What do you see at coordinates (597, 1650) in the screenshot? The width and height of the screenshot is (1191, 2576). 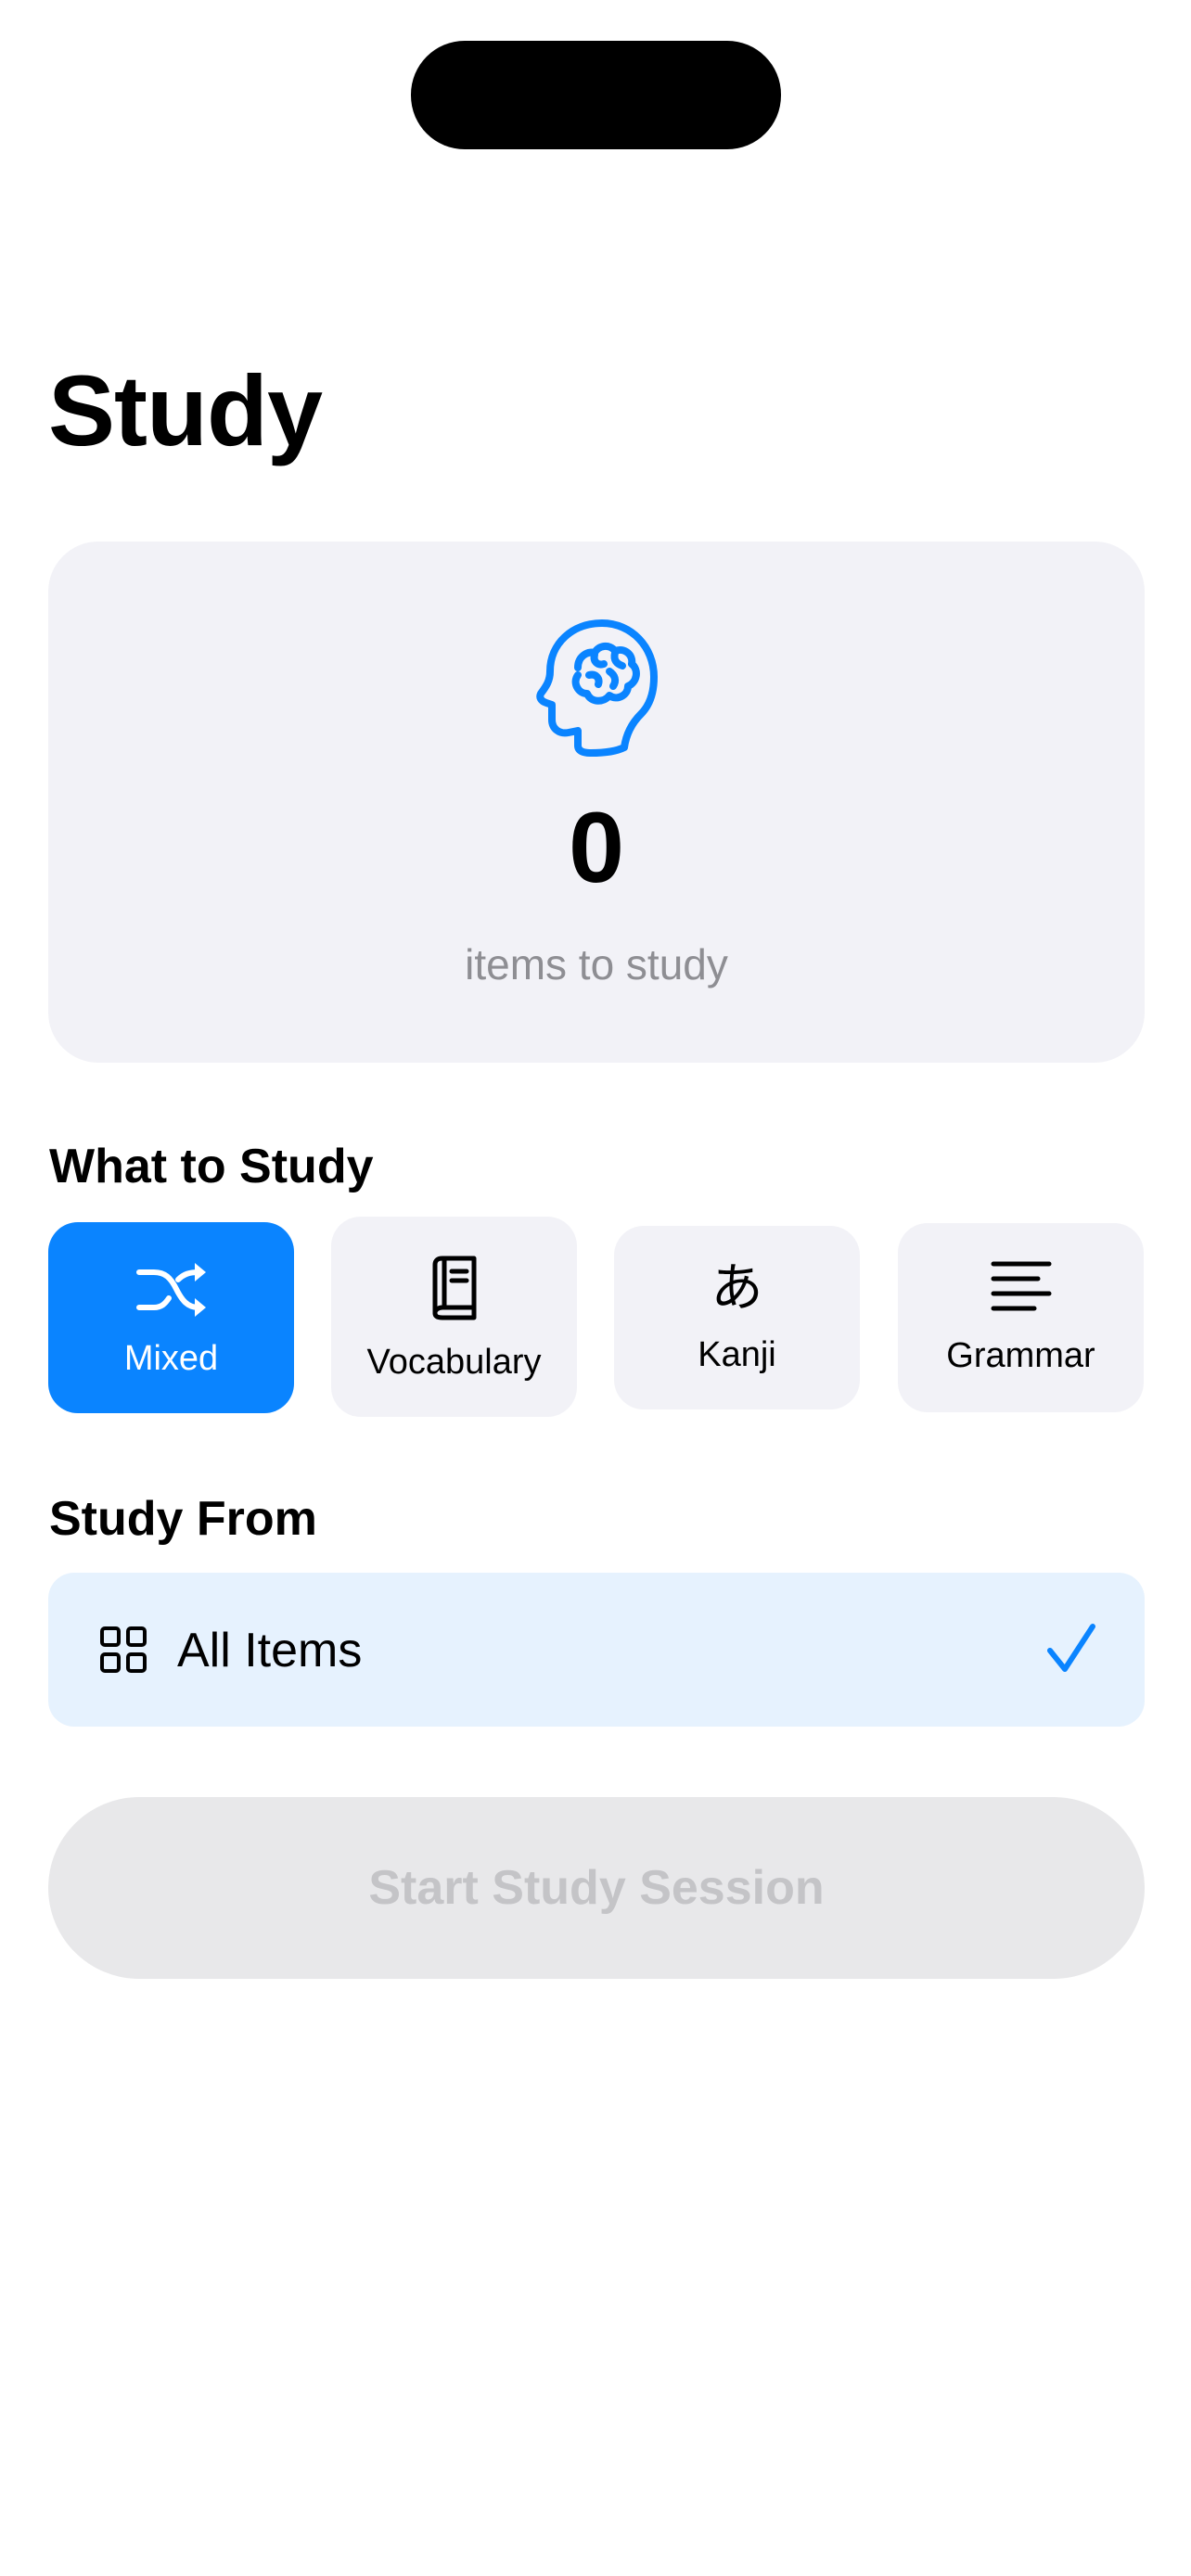 I see `study-from-all-items-option: All Items` at bounding box center [597, 1650].